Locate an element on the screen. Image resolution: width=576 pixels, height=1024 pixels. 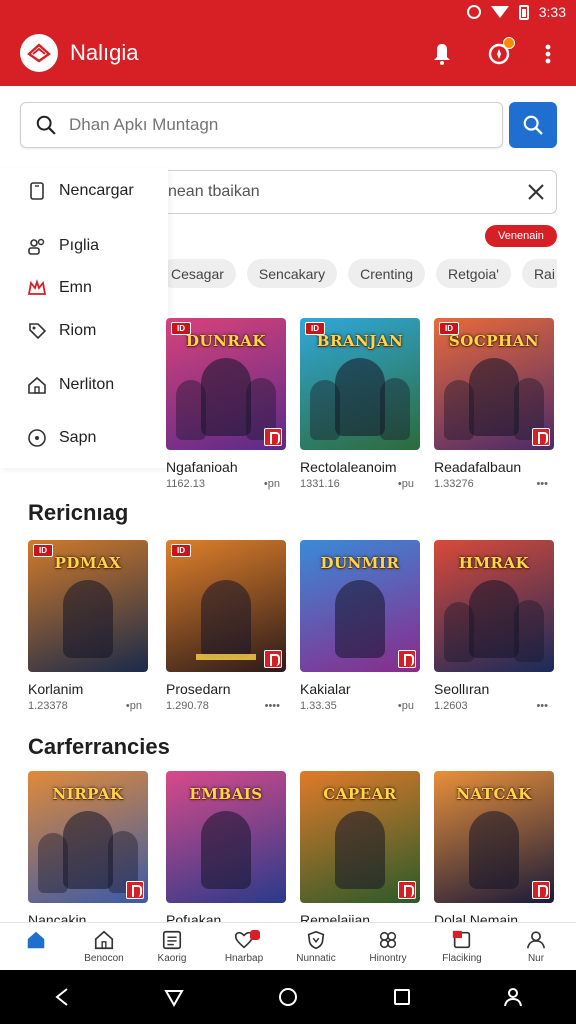
game-card: DUNMIR Kakialar 1.33.35 •pu is located at coordinates (360, 626).